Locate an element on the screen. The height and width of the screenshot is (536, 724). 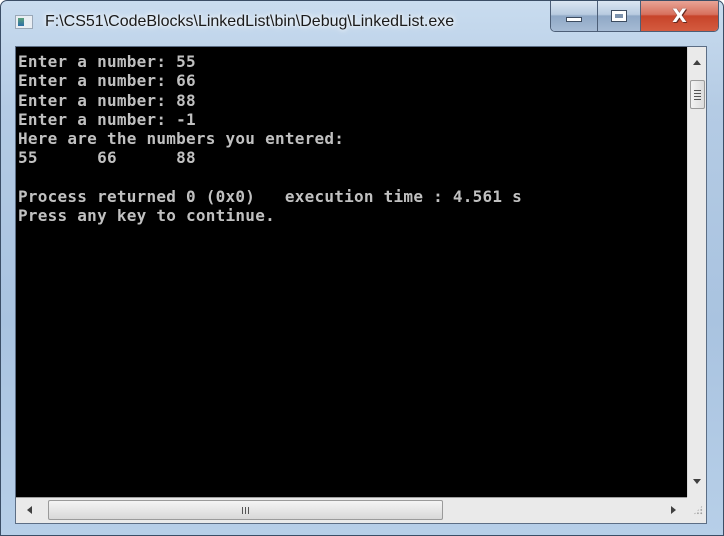
console-line: Enter a number: 66 is located at coordinates (107, 81).